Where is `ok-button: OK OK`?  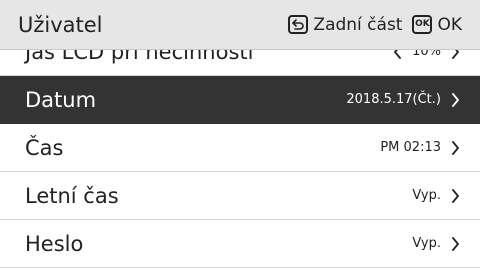
ok-button: OK OK is located at coordinates (437, 25).